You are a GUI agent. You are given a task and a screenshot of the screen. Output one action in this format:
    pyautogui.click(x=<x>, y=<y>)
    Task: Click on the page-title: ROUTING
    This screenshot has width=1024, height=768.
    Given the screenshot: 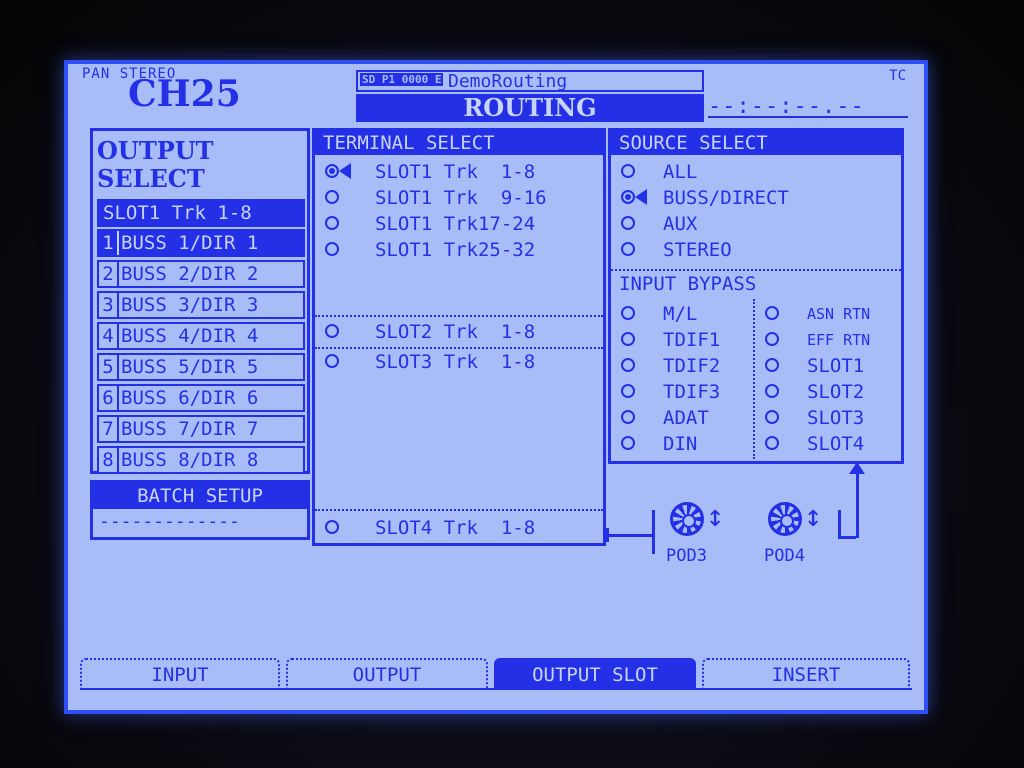 What is the action you would take?
    pyautogui.click(x=530, y=108)
    